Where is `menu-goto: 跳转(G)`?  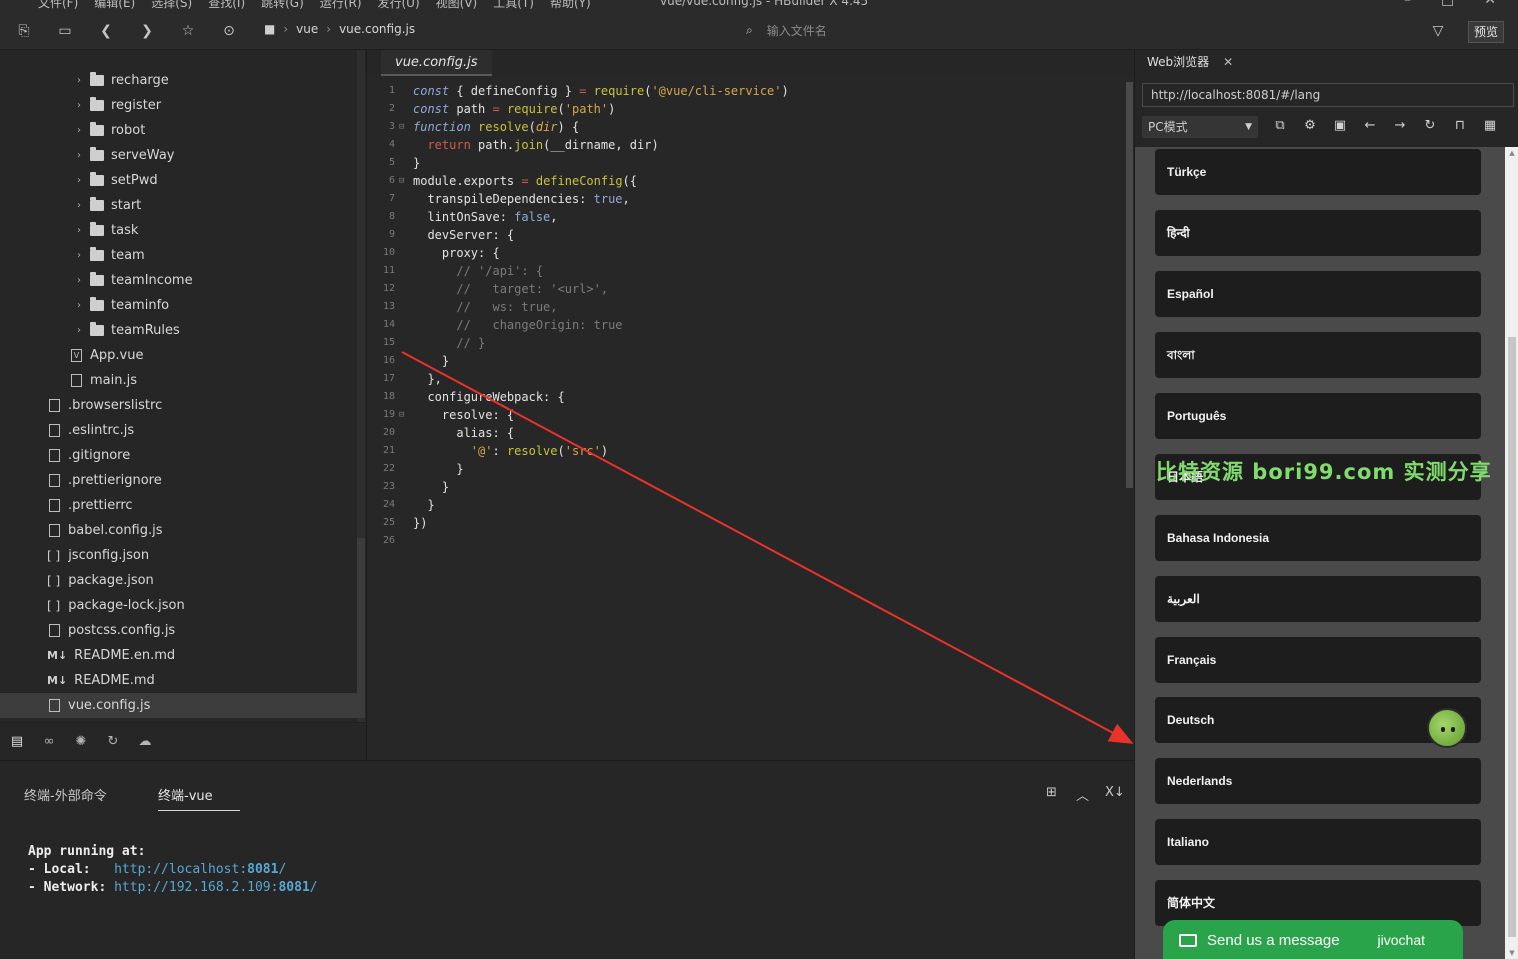 menu-goto: 跳转(G) is located at coordinates (282, 5).